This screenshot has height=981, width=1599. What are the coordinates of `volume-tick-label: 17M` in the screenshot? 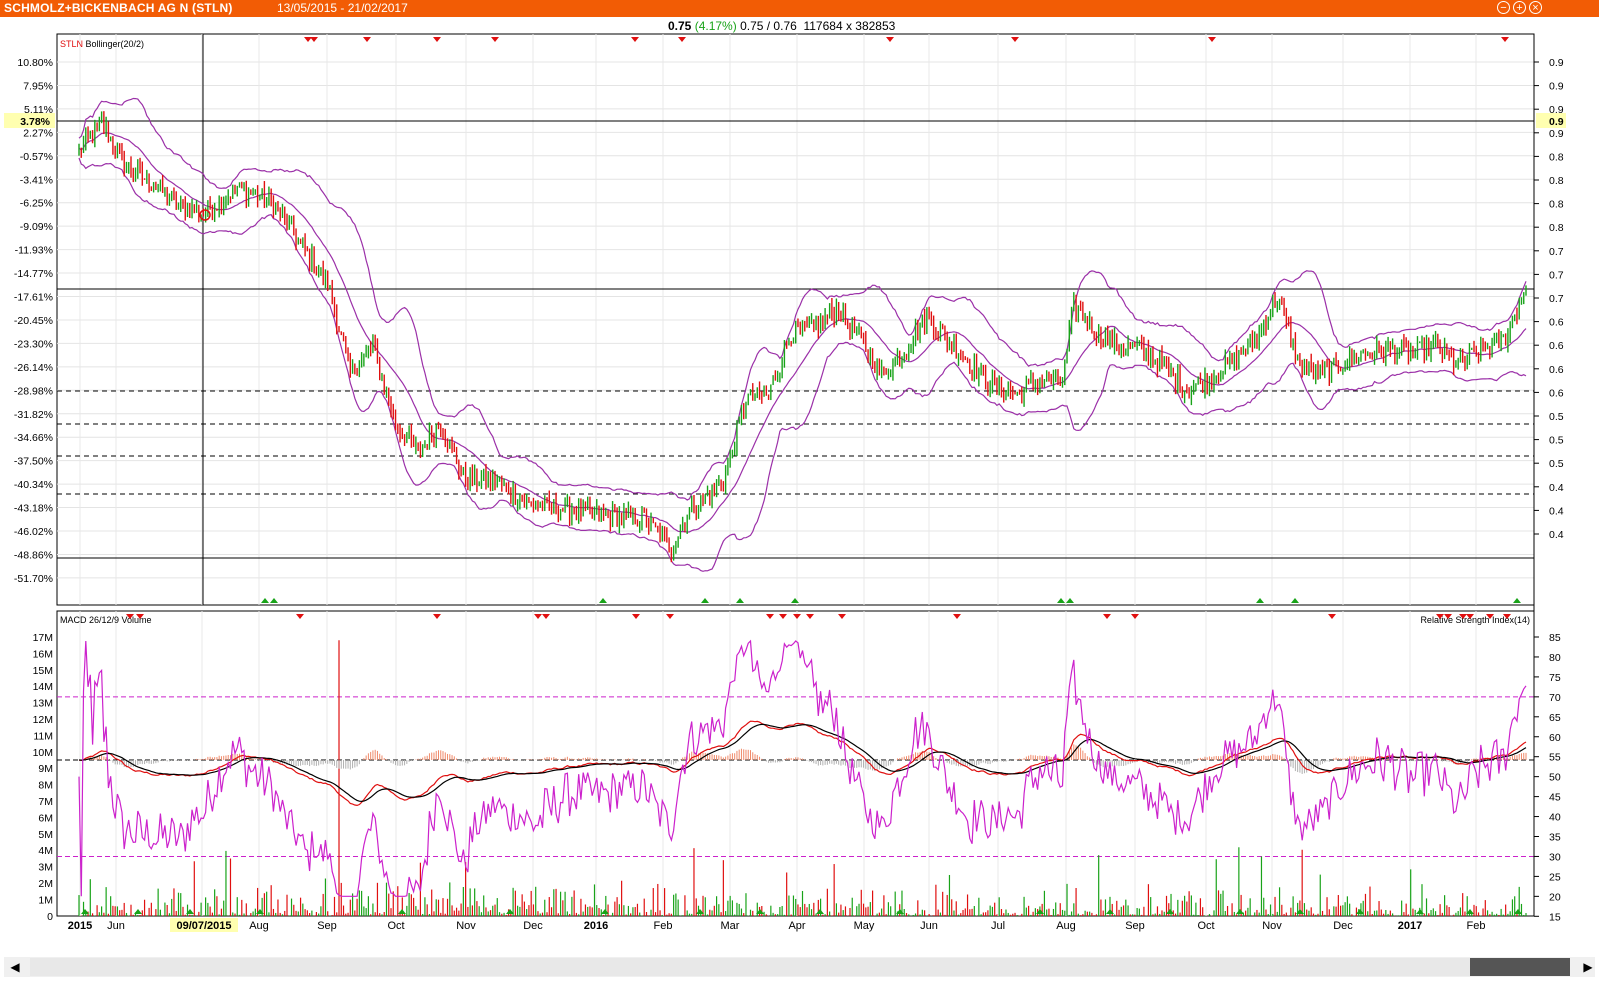 It's located at (43, 638).